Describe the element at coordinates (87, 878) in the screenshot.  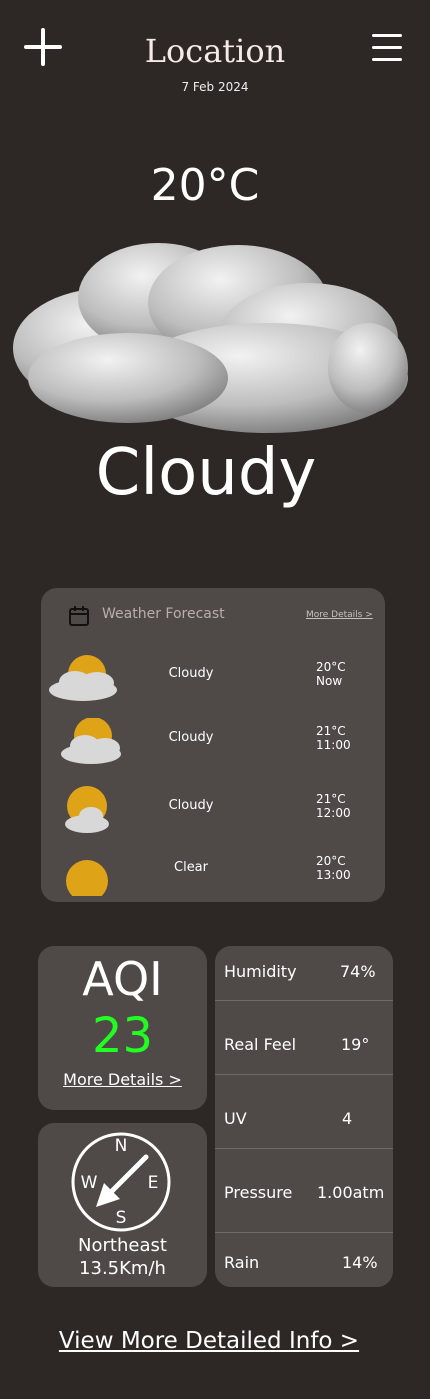
I see `sun-icon` at that location.